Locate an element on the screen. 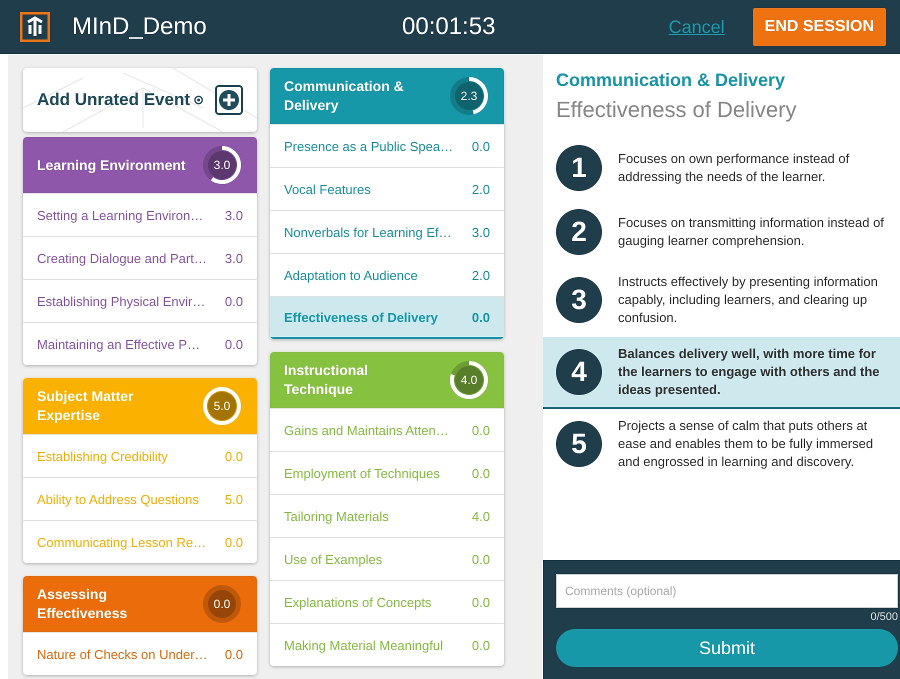 This screenshot has height=679, width=900. cancel-link: Cancel is located at coordinates (696, 27).